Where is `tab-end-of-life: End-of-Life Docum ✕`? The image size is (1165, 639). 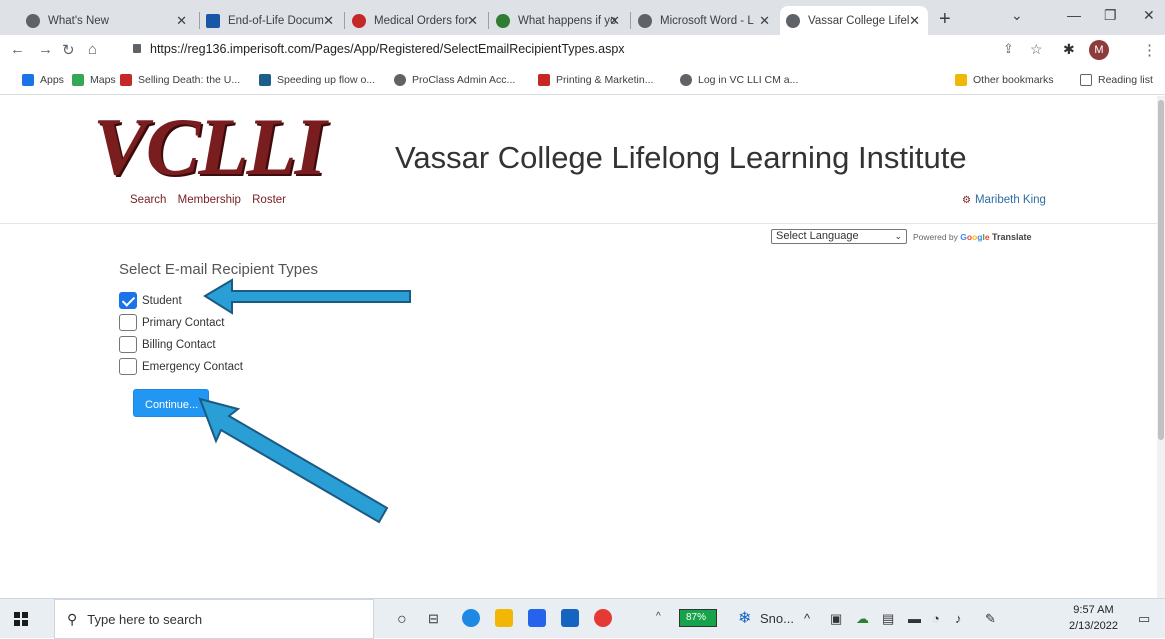 tab-end-of-life: End-of-Life Docum ✕ is located at coordinates (271, 20).